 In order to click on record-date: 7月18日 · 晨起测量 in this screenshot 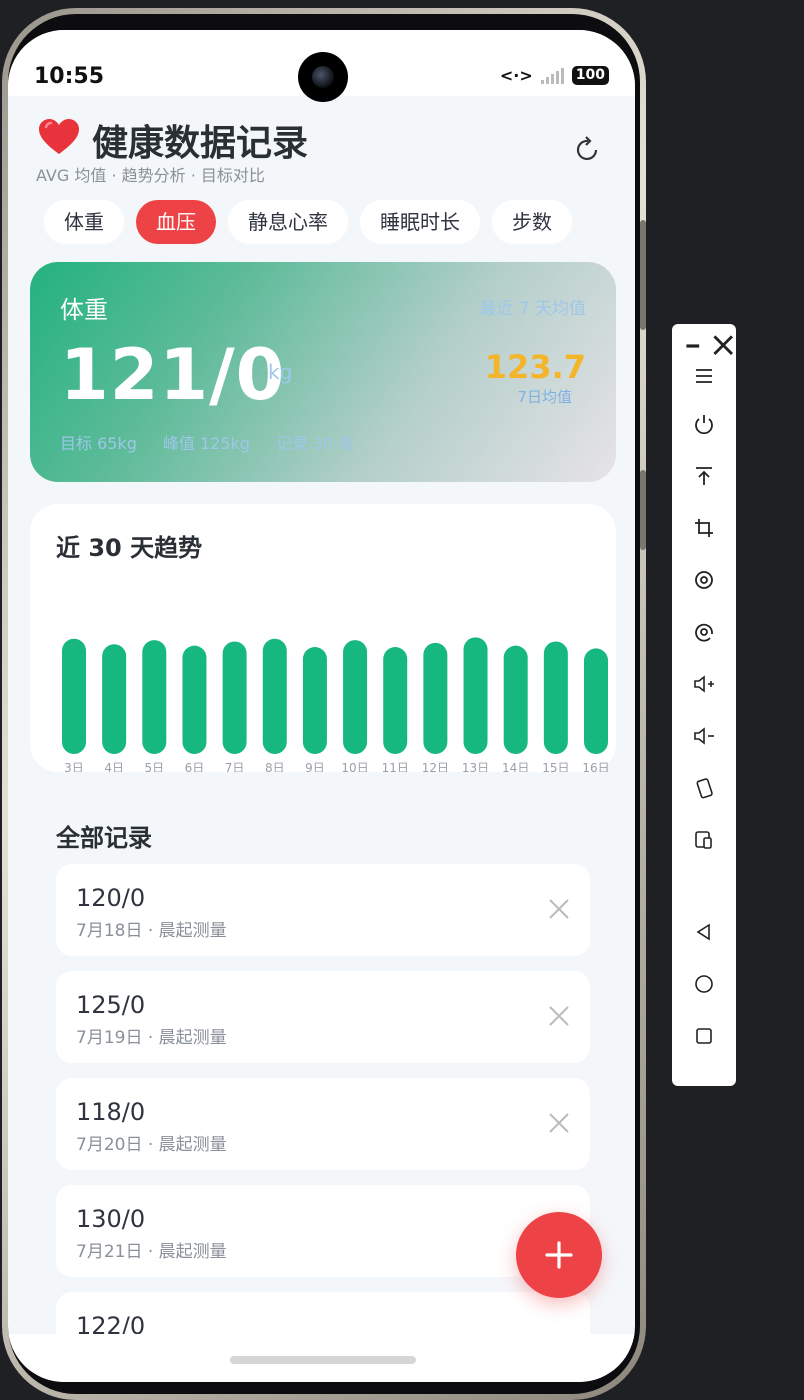, I will do `click(151, 931)`.